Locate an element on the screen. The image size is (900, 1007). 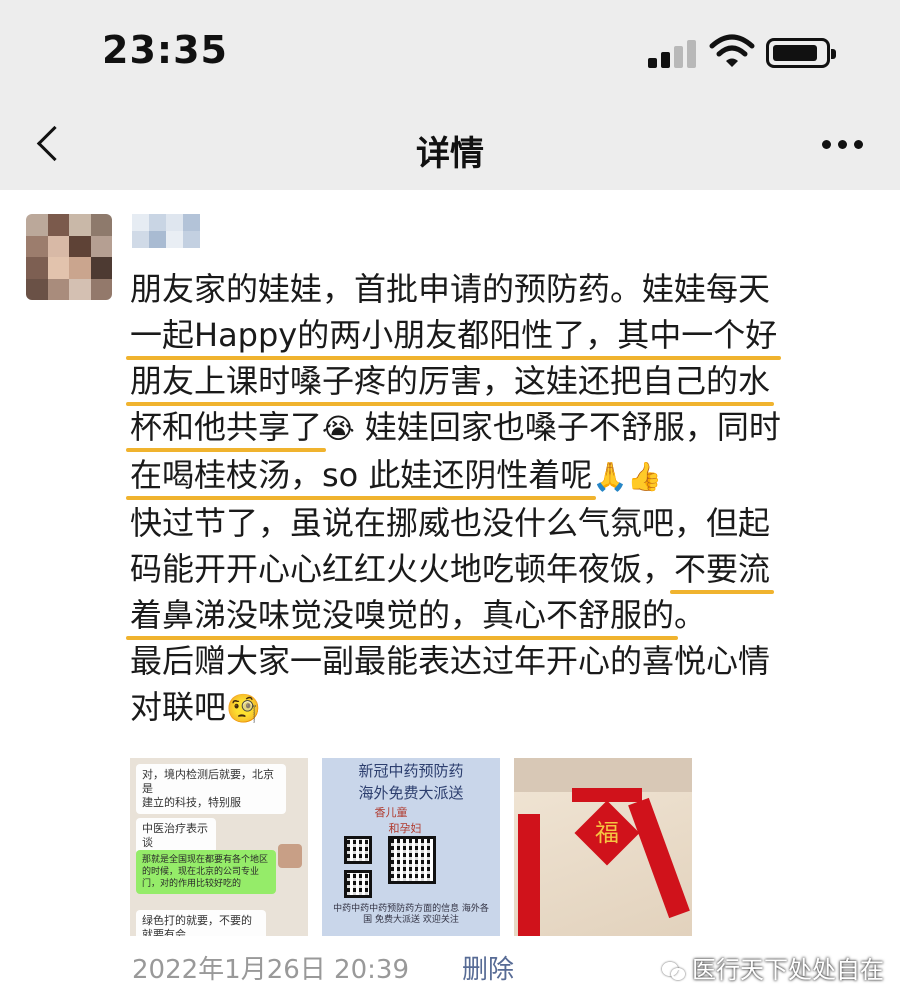
post-line: 着鼻涕没味觉没嗅觉的，真心不舒服的。 is located at coordinates (418, 615).